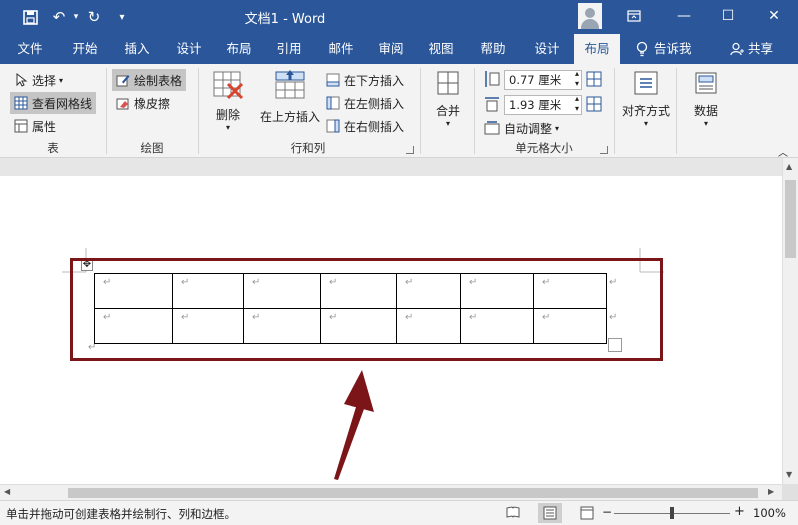  What do you see at coordinates (737, 49) in the screenshot?
I see `share-person-icon` at bounding box center [737, 49].